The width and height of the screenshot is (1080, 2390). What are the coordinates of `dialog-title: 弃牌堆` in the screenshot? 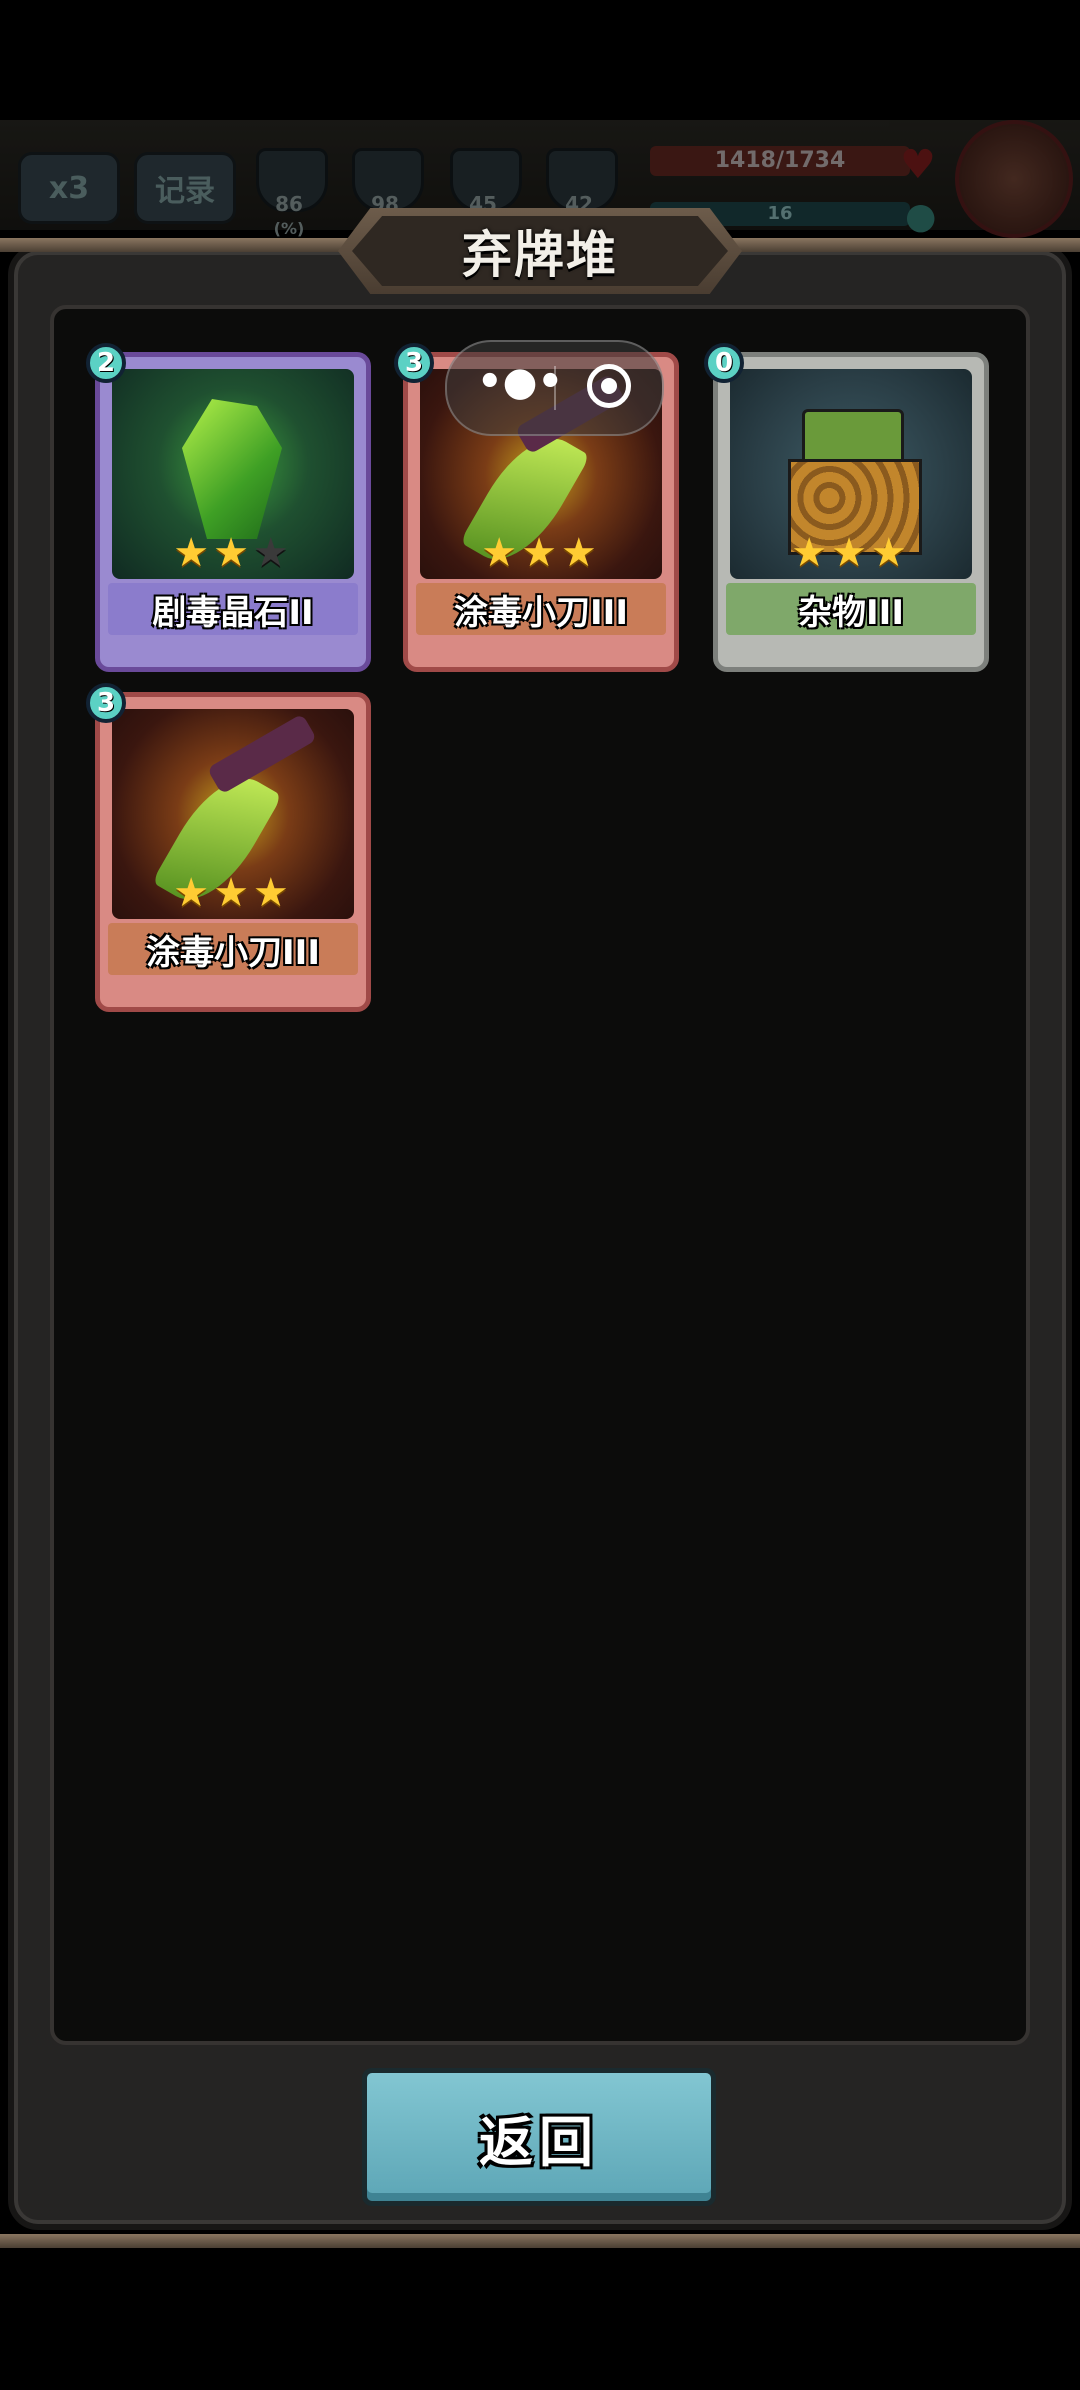 It's located at (540, 255).